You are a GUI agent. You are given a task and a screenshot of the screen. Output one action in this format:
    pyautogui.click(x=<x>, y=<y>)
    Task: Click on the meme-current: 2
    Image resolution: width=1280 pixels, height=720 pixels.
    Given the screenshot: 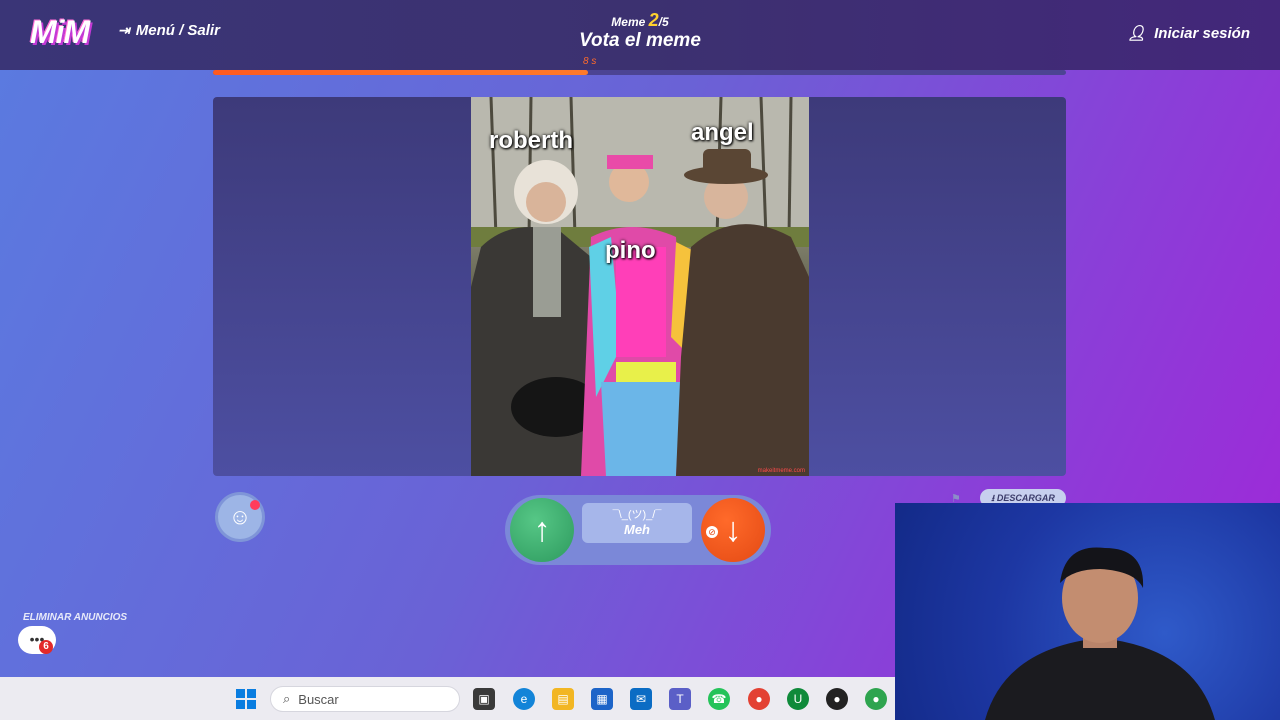 What is the action you would take?
    pyautogui.click(x=653, y=20)
    